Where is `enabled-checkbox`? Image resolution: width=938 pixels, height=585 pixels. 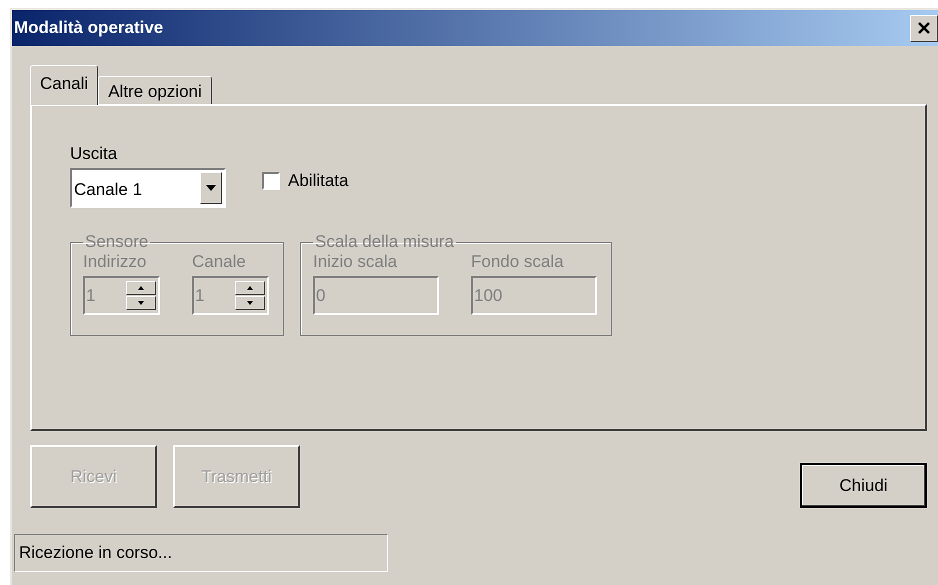
enabled-checkbox is located at coordinates (271, 181).